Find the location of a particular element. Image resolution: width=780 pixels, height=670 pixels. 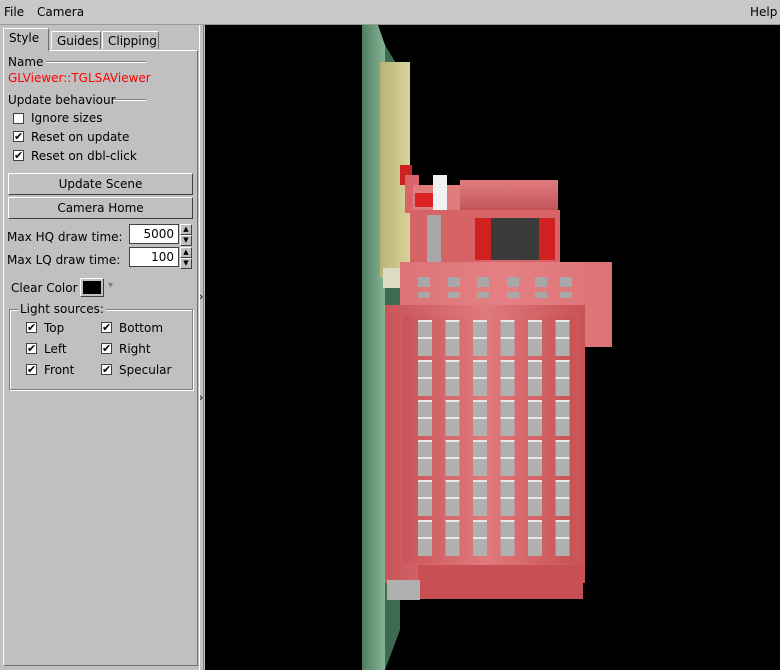

menu-file-label: File is located at coordinates (14, 12).